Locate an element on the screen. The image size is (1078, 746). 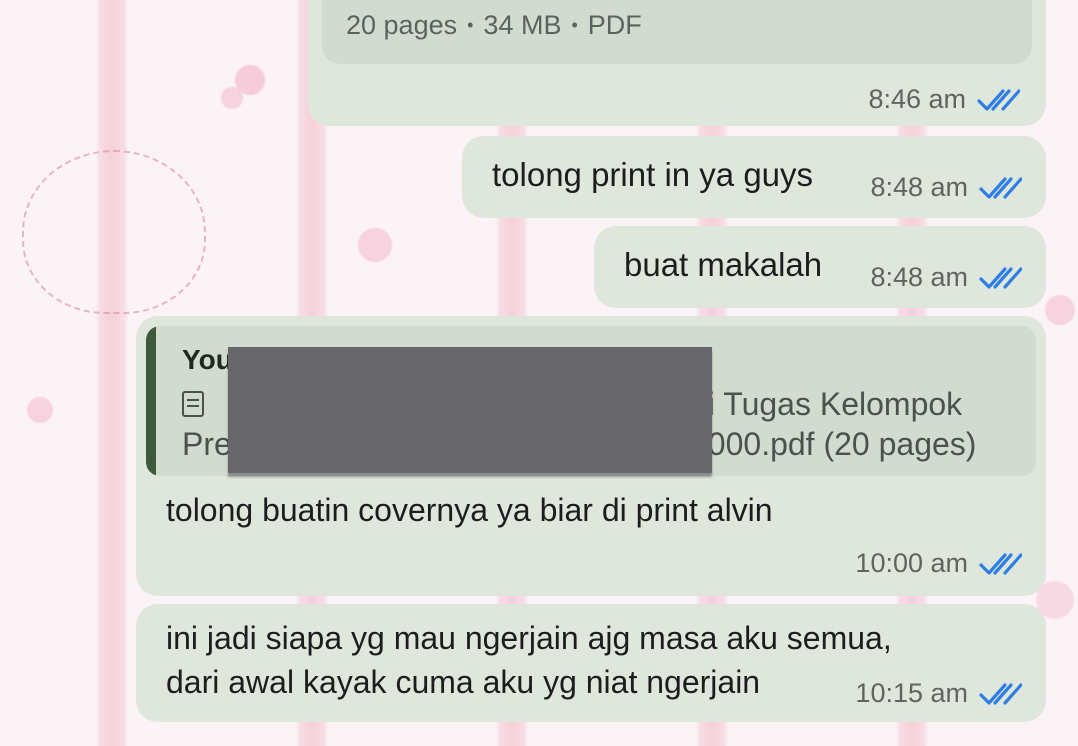
message-time: 10:00 am is located at coordinates (911, 563).